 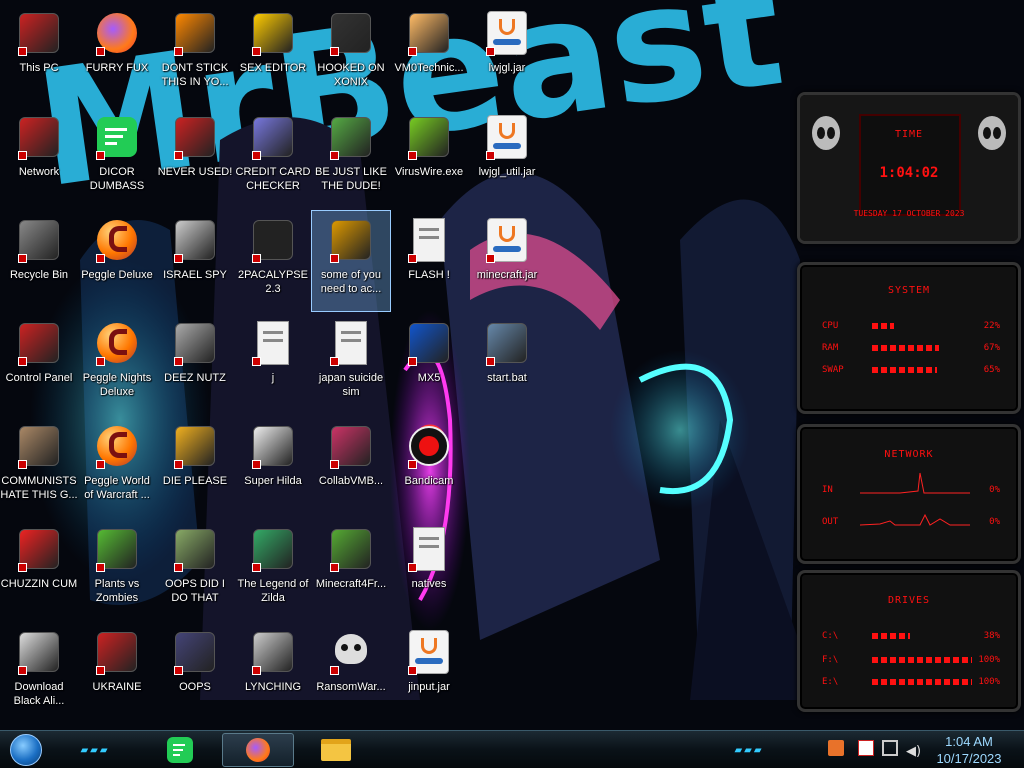 I want to click on desktop-icon: NEVER USED!, so click(x=195, y=158).